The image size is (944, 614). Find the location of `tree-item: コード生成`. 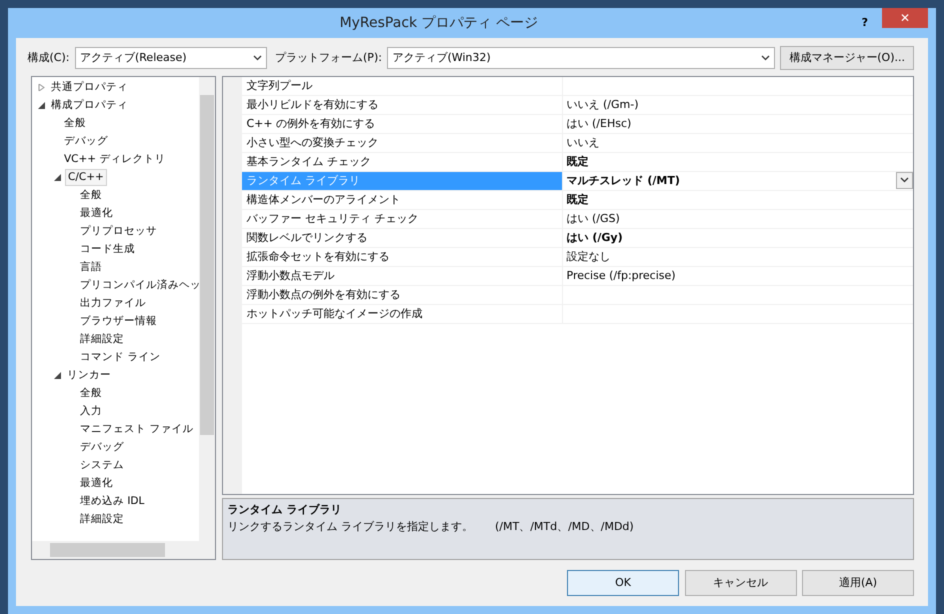

tree-item: コード生成 is located at coordinates (107, 250).